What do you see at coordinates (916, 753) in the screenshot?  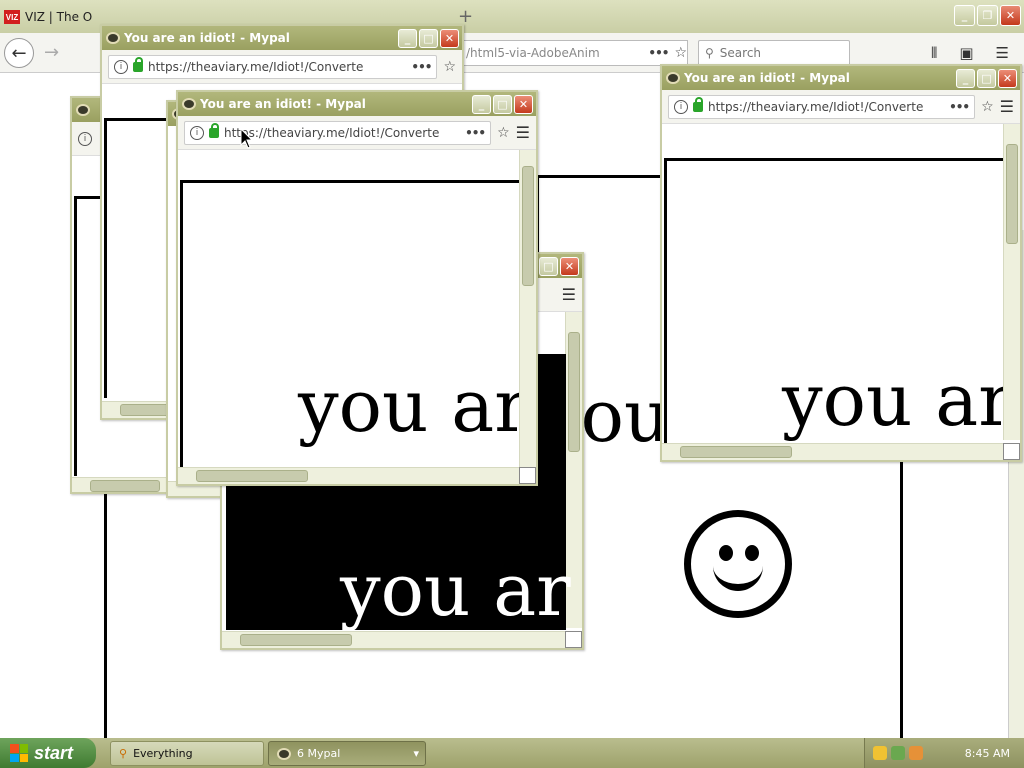 I see `search-tray-icon` at bounding box center [916, 753].